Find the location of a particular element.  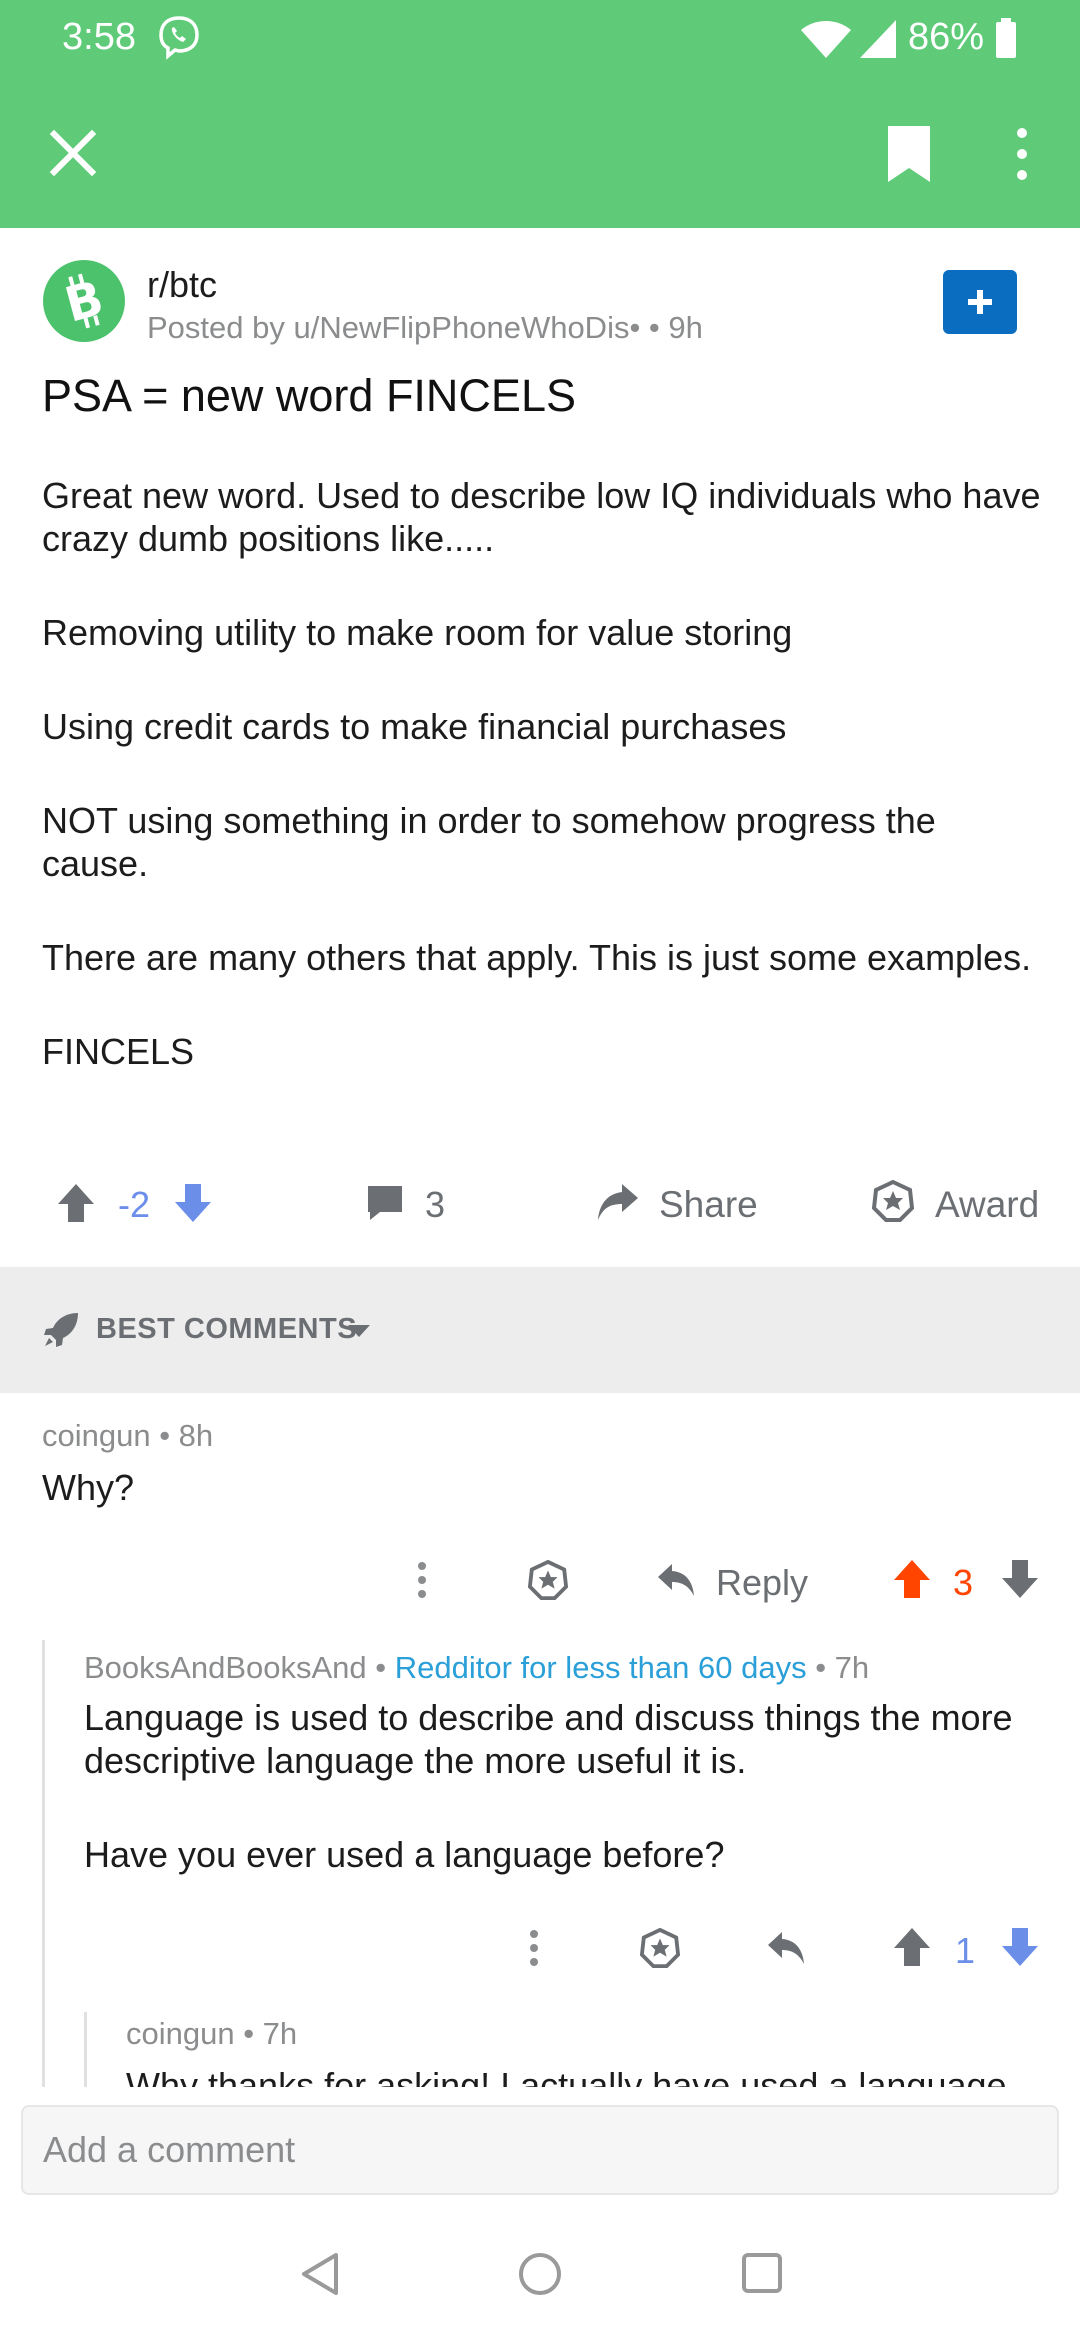

status-time: 3:58 is located at coordinates (99, 37).